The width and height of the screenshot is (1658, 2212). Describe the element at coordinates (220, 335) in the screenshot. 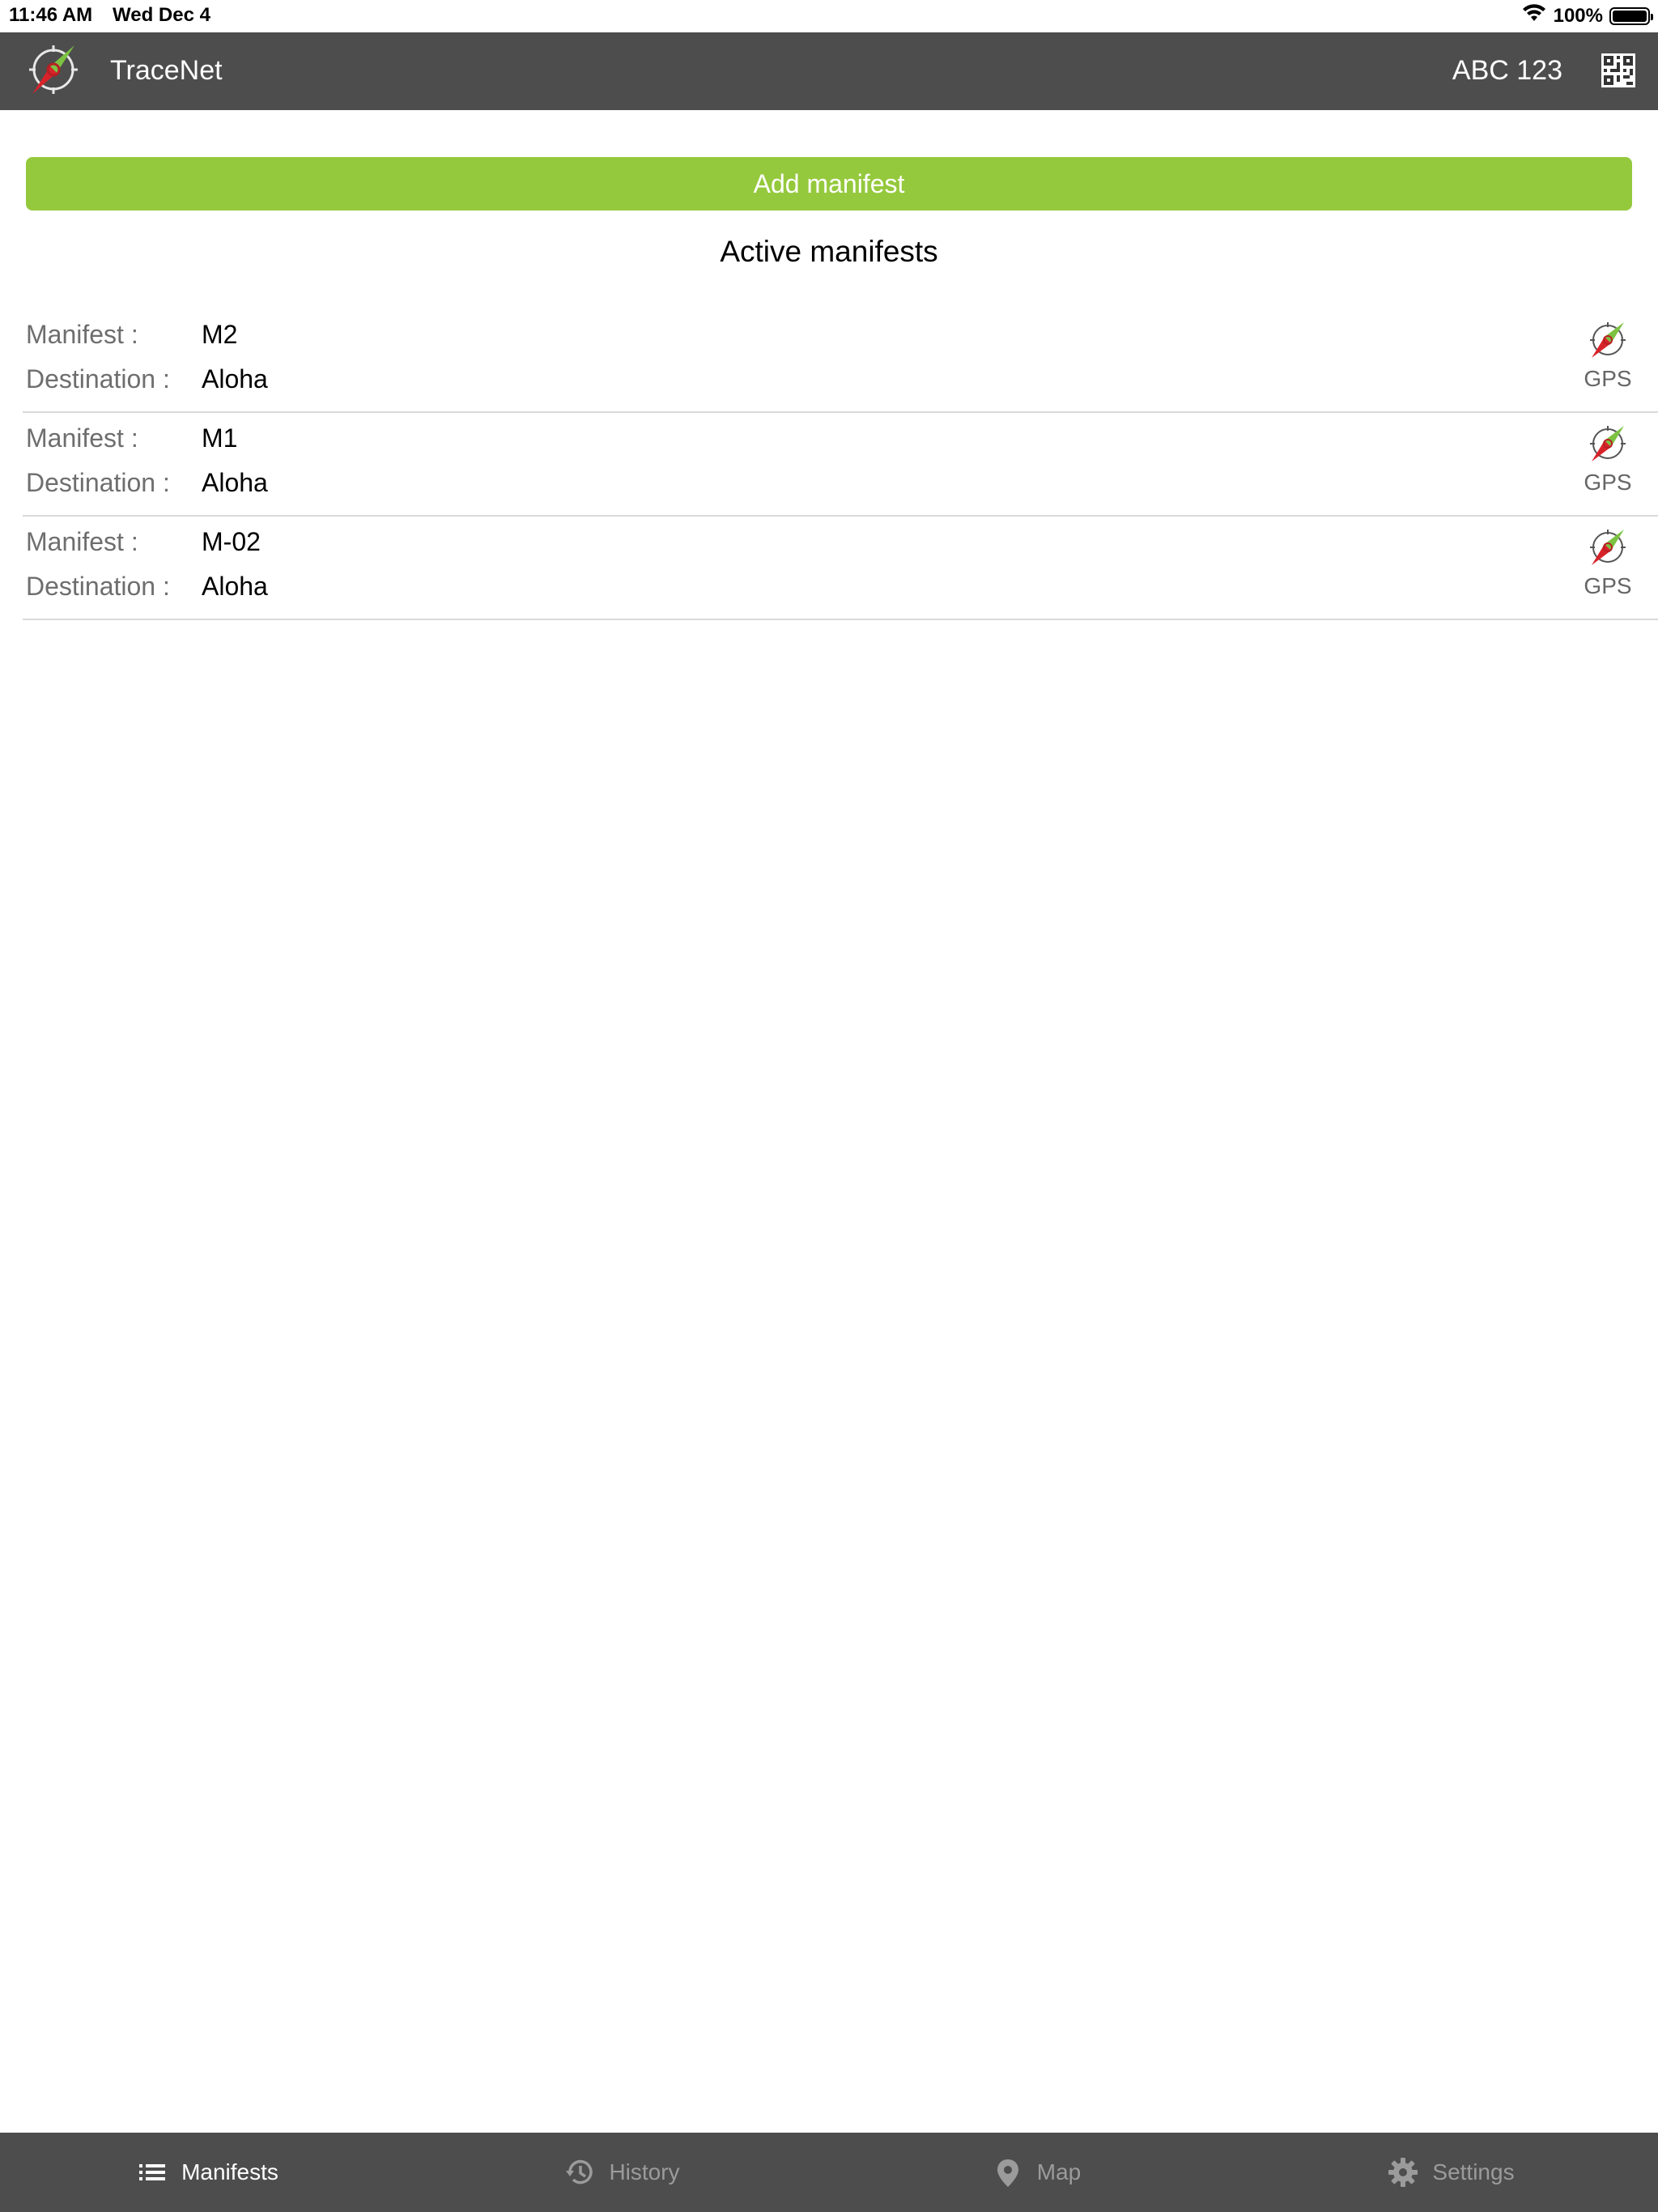

I see `manifest-value: M2` at that location.